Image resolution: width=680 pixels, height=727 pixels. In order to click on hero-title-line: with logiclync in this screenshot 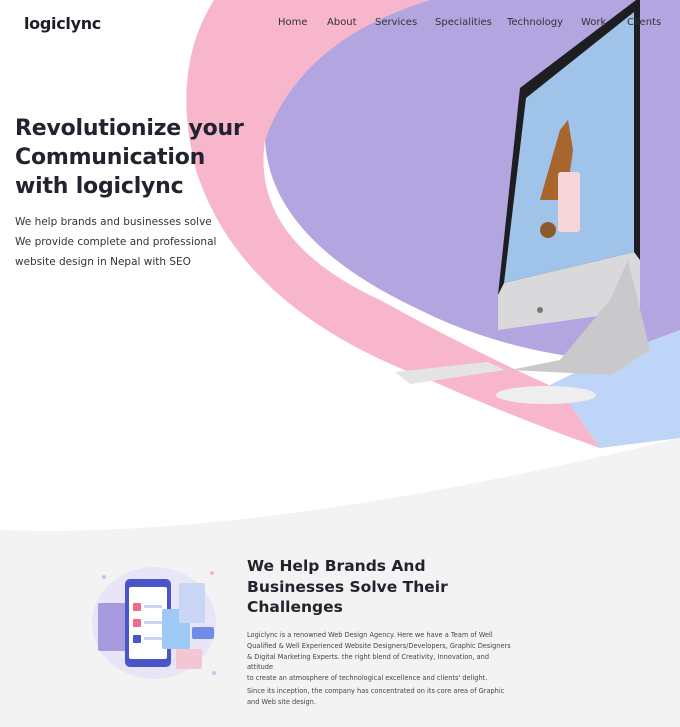, I will do `click(99, 186)`.